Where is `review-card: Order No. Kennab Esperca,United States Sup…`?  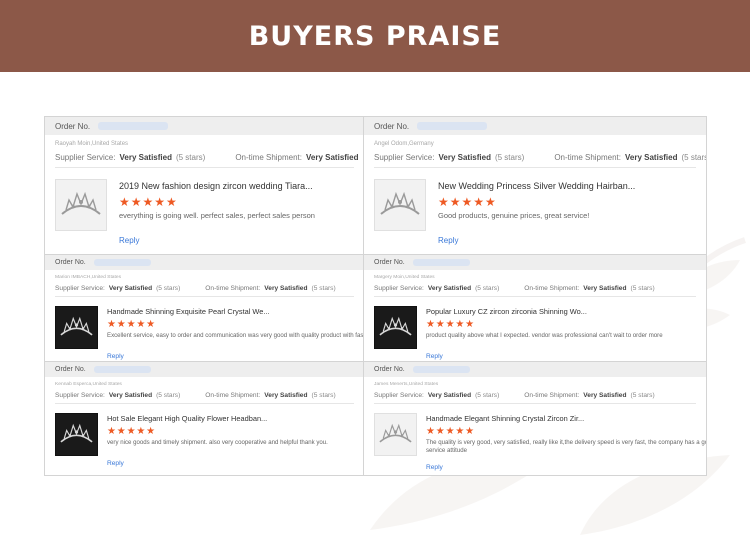 review-card: Order No. Kennab Esperca,United States Sup… is located at coordinates (204, 418).